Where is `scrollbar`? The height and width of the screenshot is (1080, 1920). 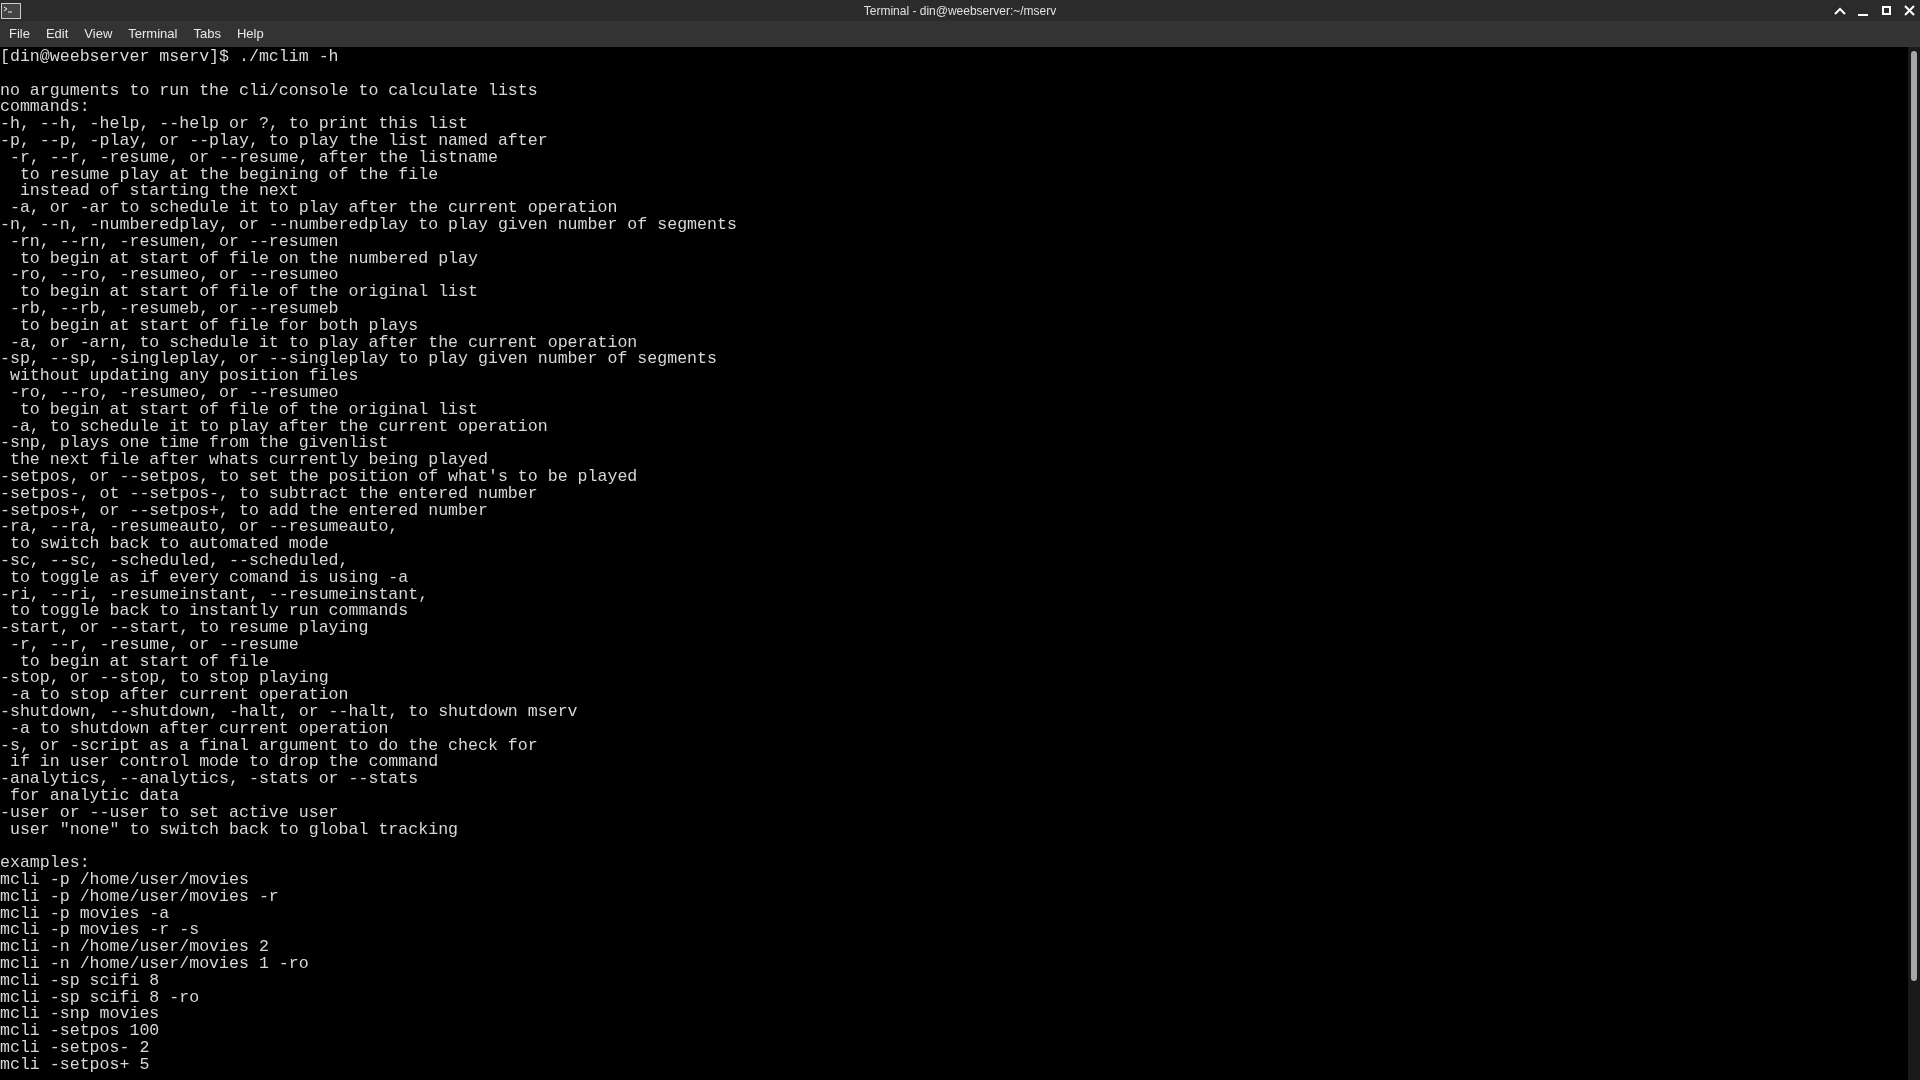
scrollbar is located at coordinates (1914, 563).